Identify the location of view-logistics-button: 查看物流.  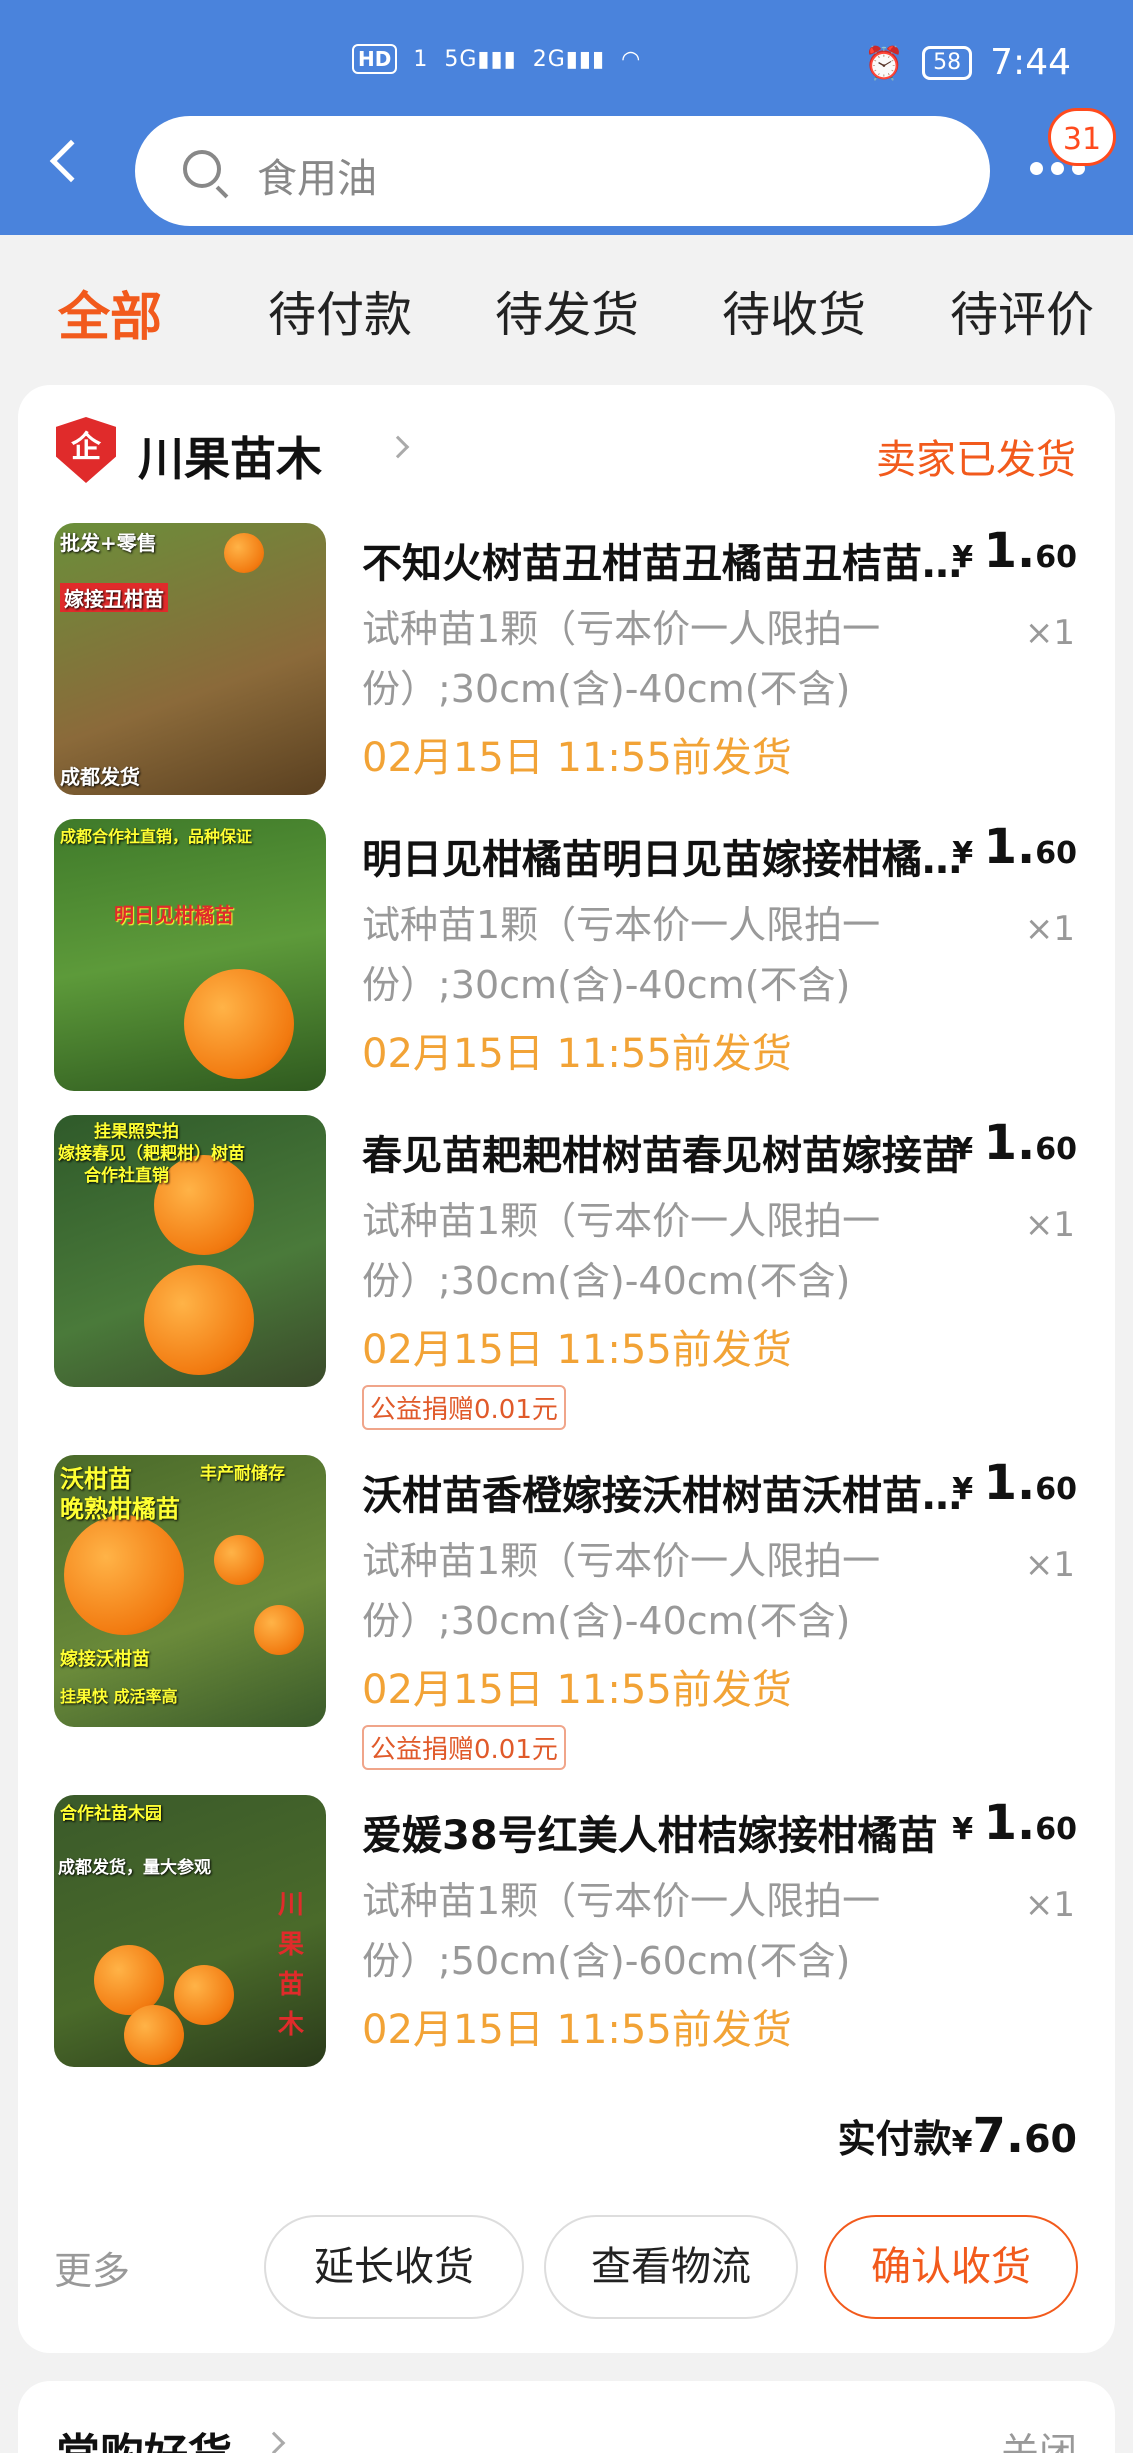
(671, 2267).